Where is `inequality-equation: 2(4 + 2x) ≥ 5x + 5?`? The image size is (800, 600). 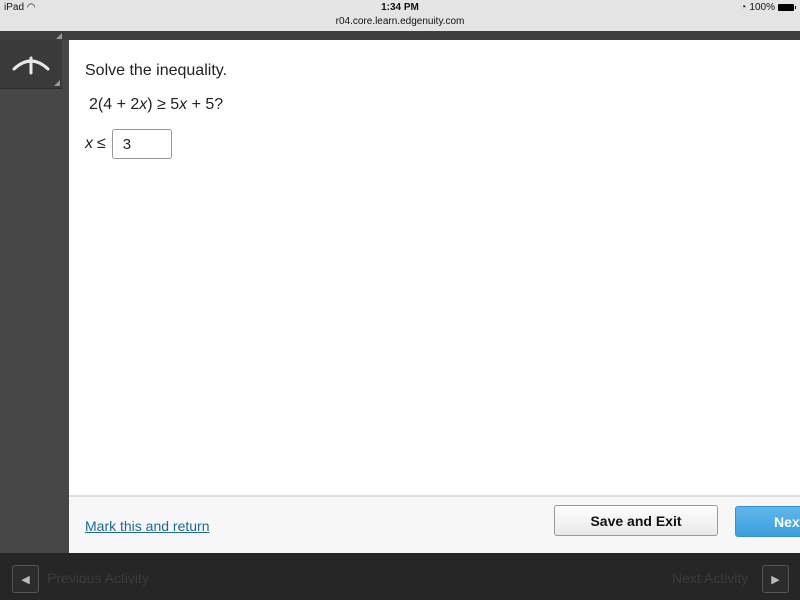 inequality-equation: 2(4 + 2x) ≥ 5x + 5? is located at coordinates (156, 105).